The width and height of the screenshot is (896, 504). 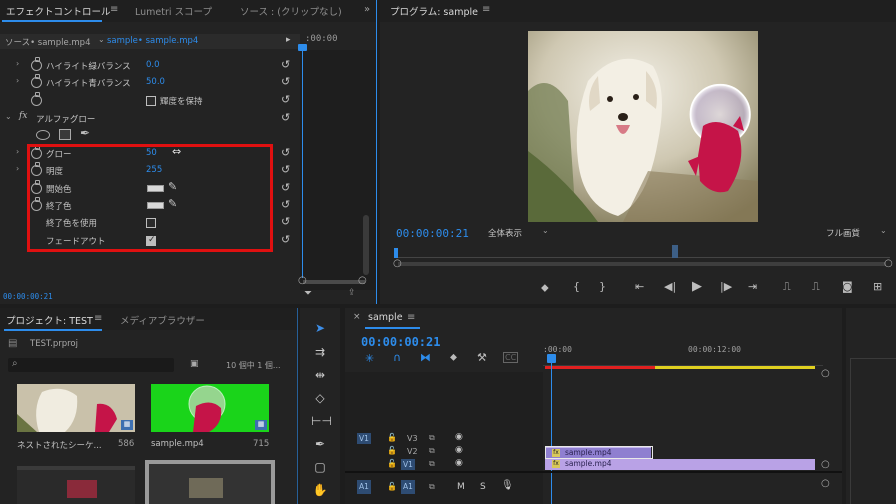 I want to click on effect-playhead-handle, so click(x=302, y=47).